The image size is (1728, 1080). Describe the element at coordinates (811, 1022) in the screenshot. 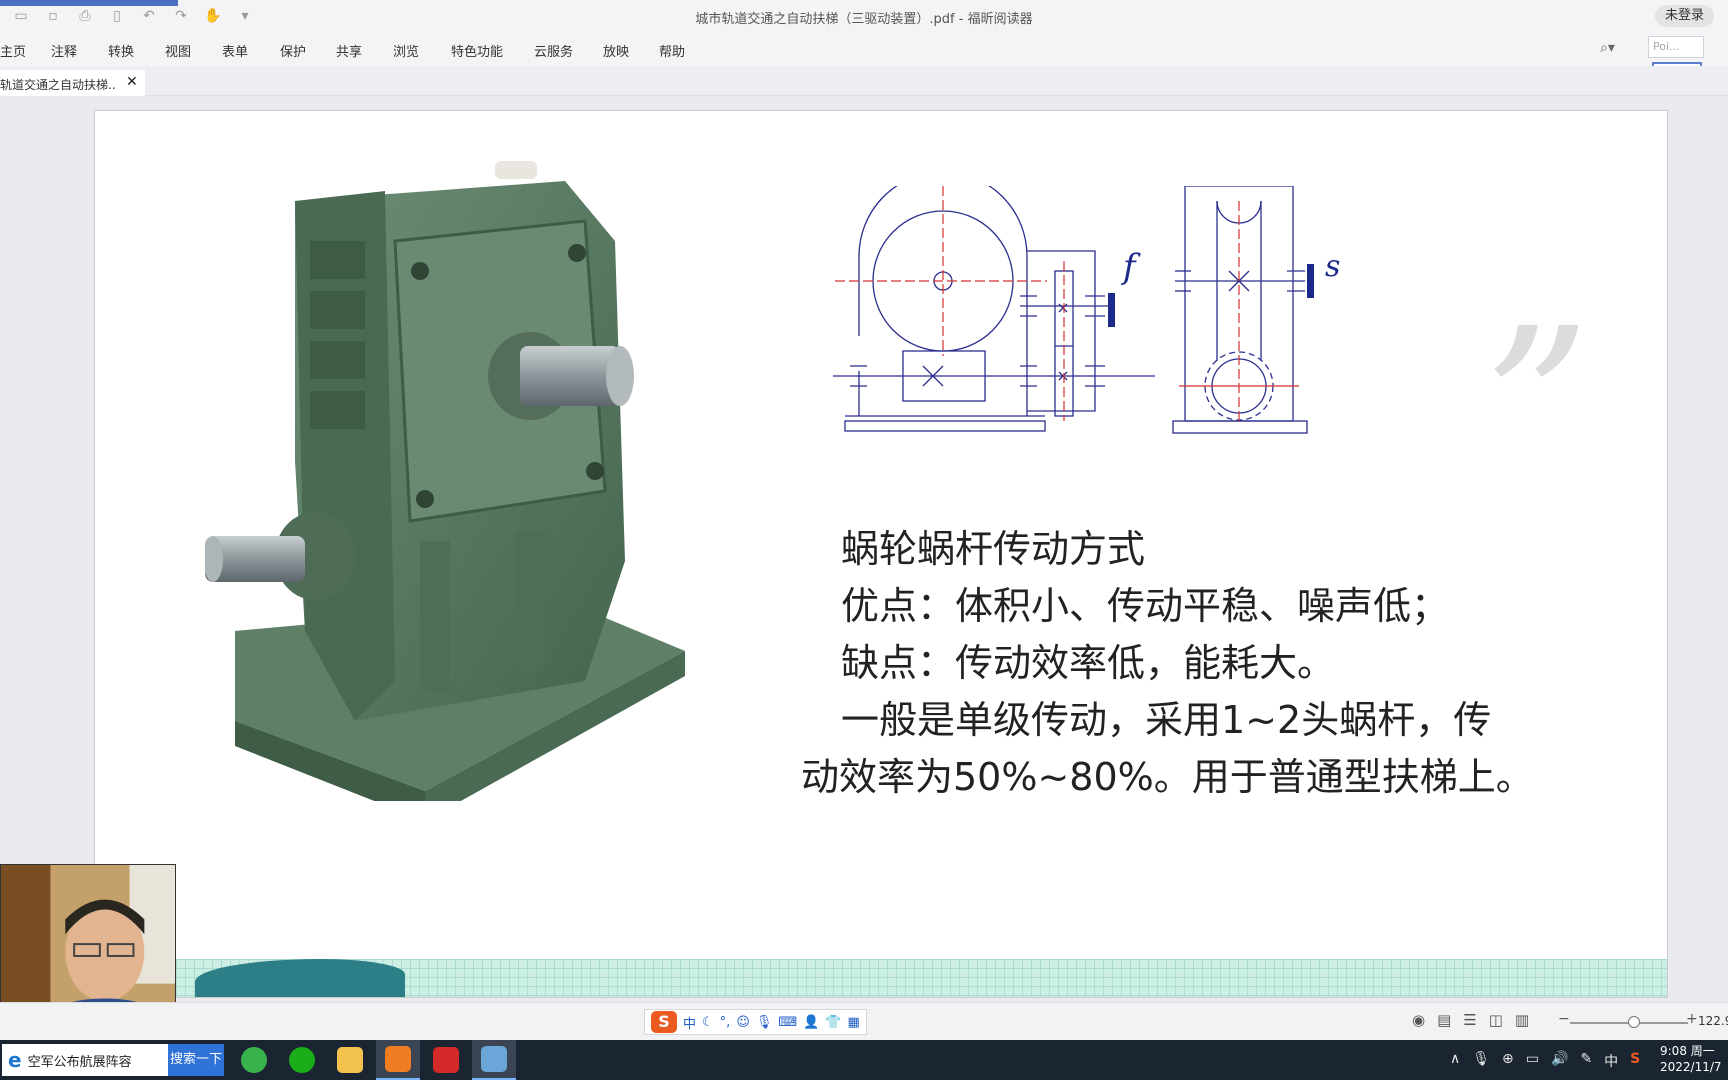

I see `user-icon: 👤` at that location.